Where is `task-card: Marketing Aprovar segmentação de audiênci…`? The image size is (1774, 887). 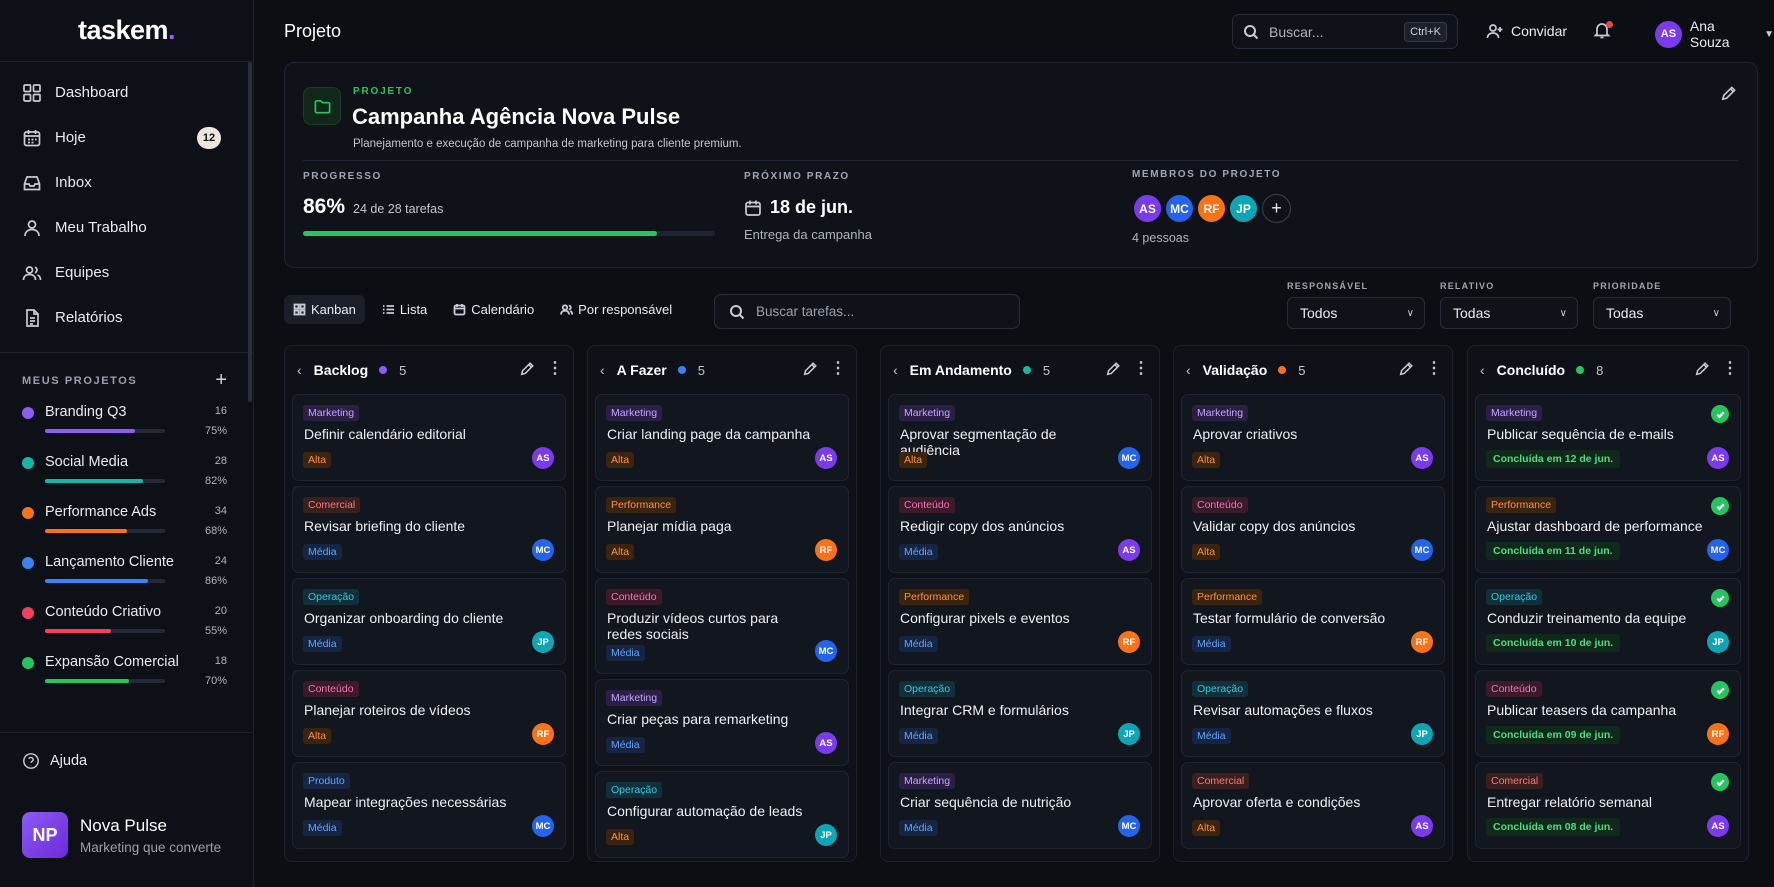 task-card: Marketing Aprovar segmentação de audiênci… is located at coordinates (1020, 437).